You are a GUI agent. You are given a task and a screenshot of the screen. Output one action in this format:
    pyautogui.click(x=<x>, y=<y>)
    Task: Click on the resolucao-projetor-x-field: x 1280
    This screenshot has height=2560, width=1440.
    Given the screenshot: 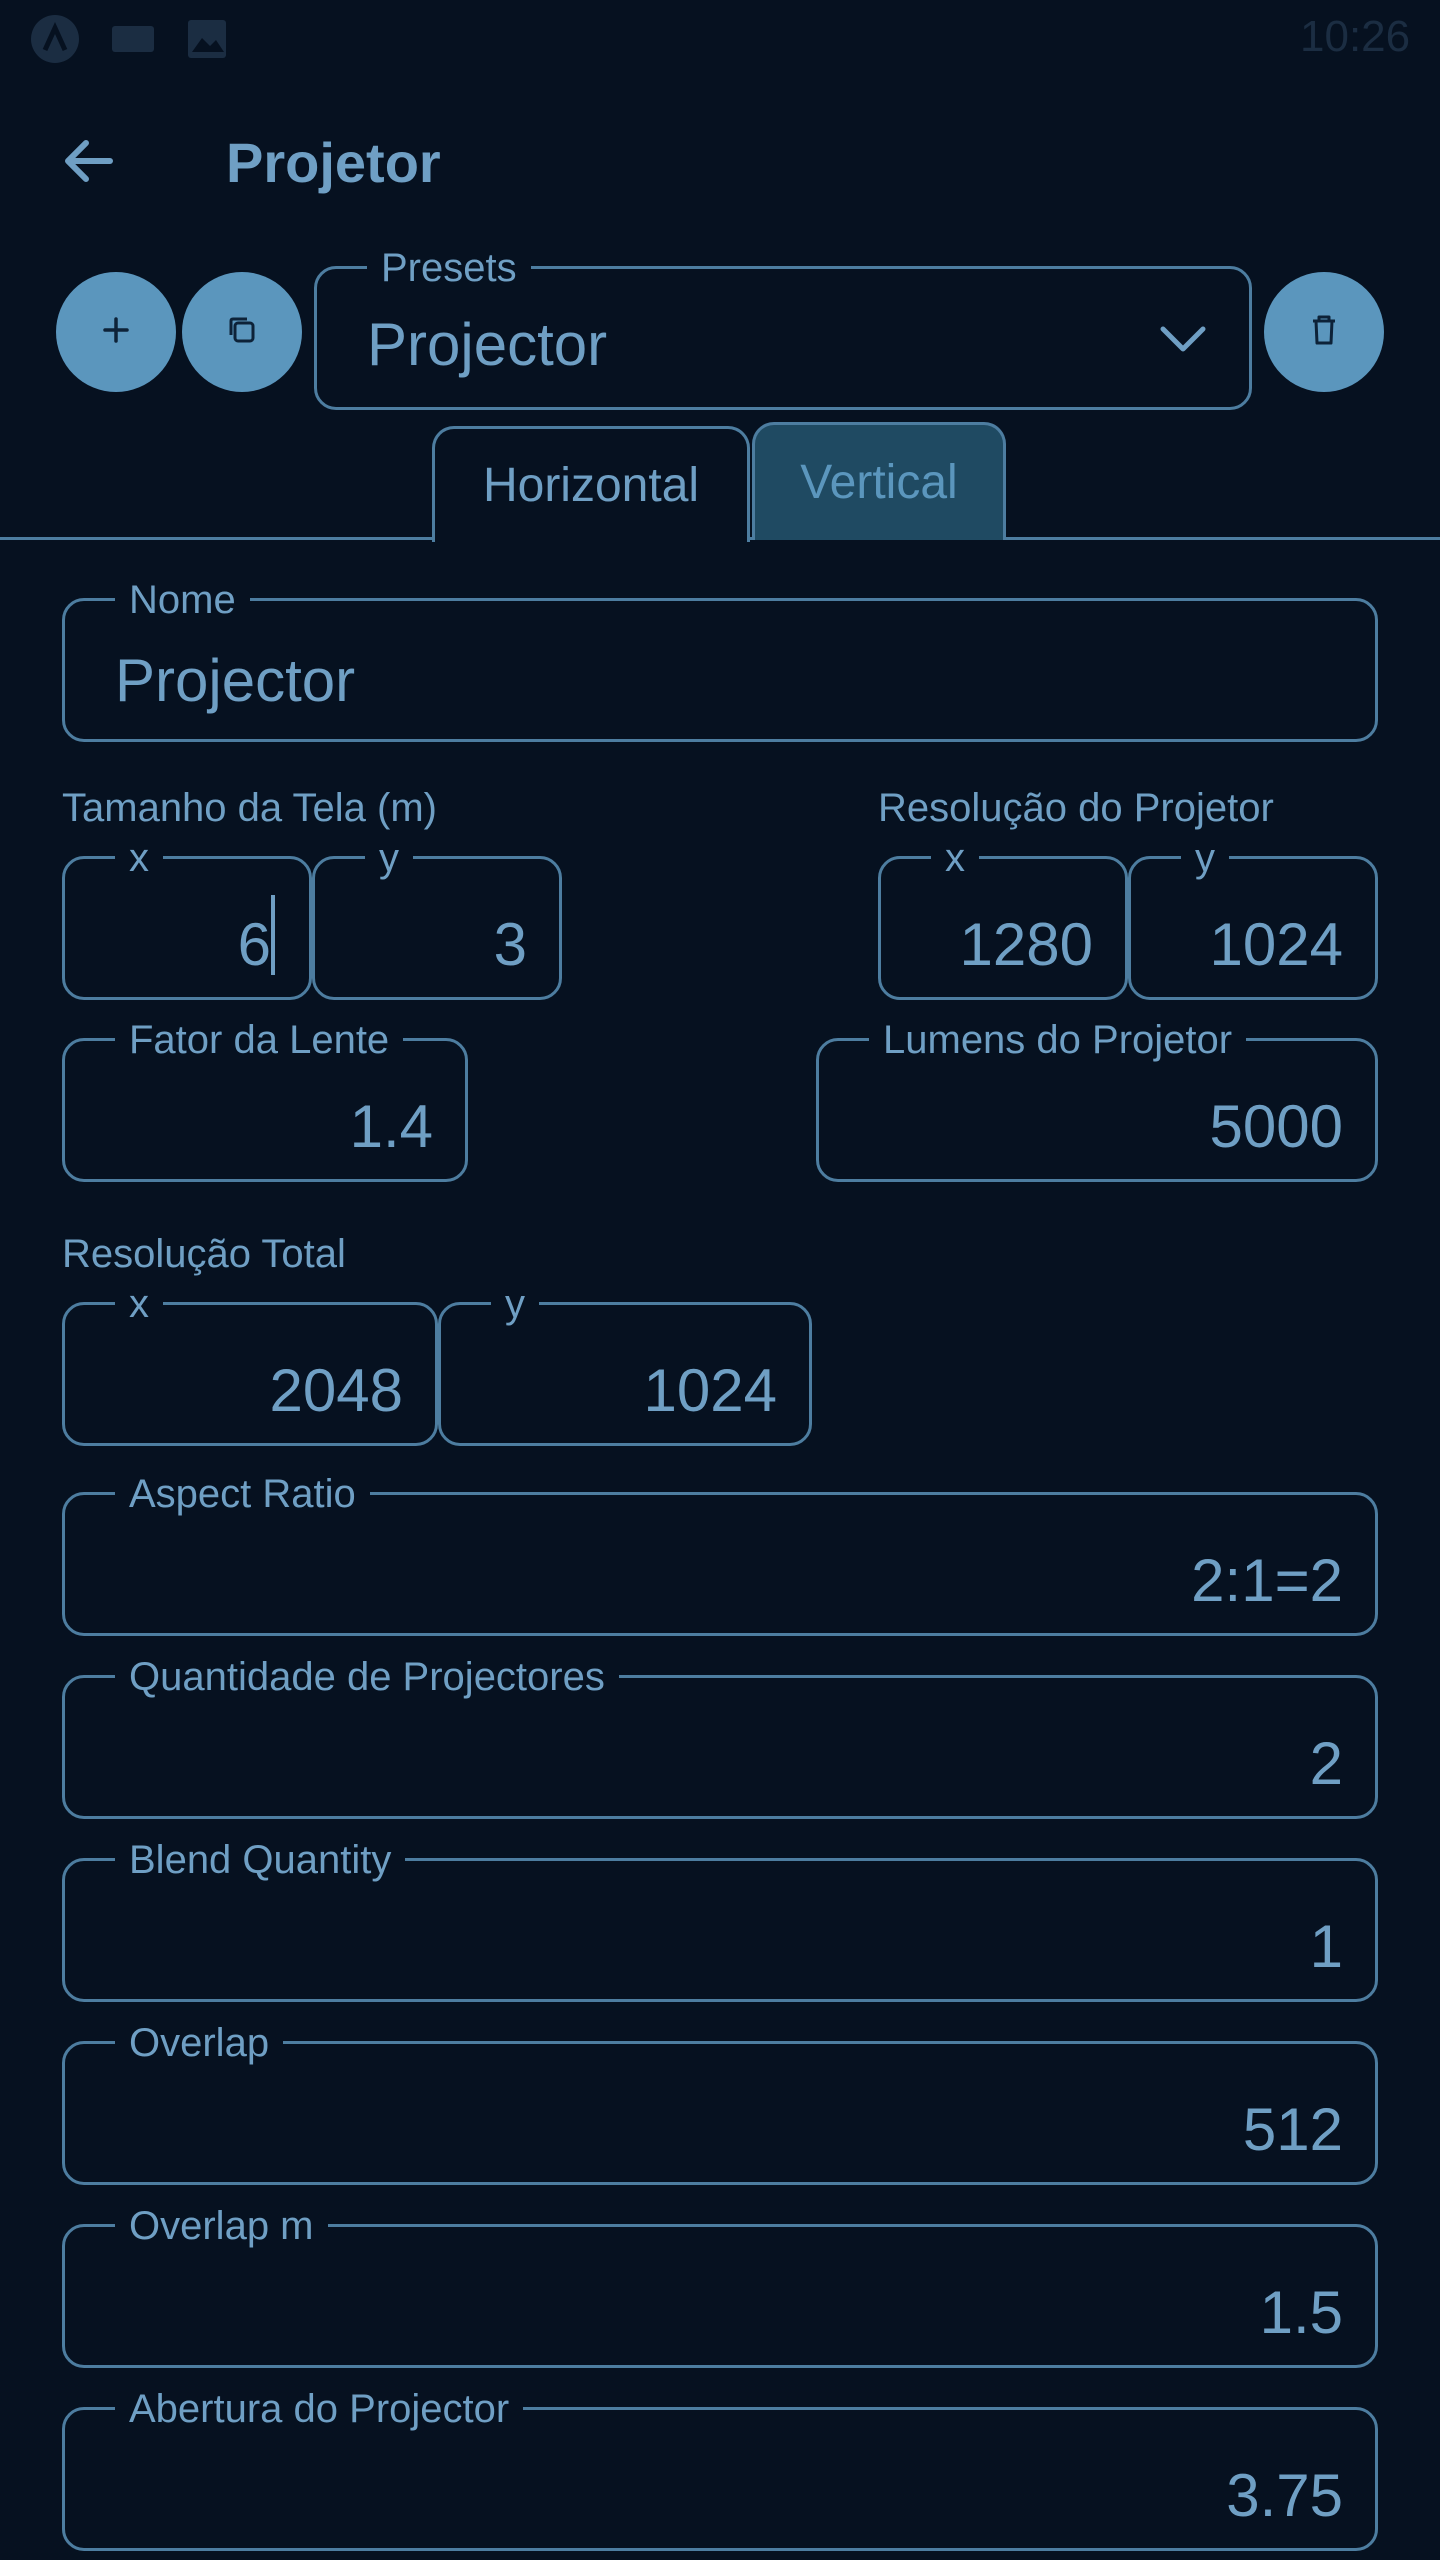 What is the action you would take?
    pyautogui.click(x=1003, y=917)
    